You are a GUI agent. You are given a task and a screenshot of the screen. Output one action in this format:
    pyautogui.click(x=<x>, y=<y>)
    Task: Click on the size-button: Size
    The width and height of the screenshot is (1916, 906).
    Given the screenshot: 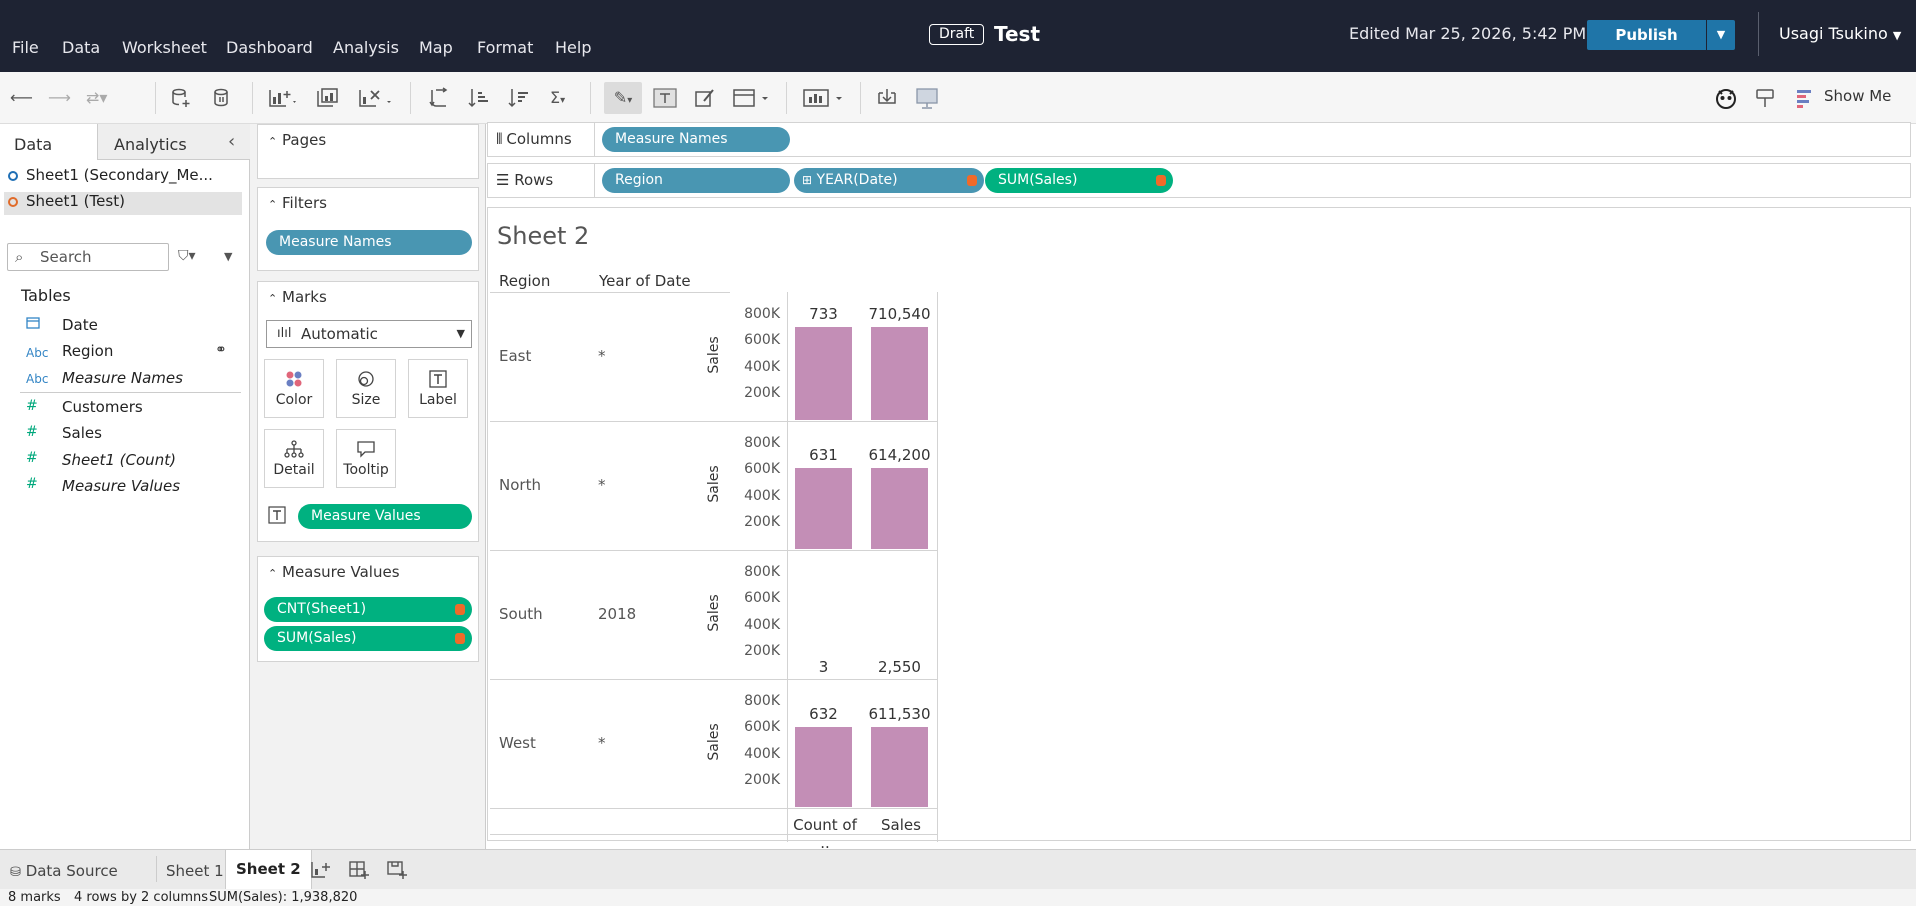 What is the action you would take?
    pyautogui.click(x=366, y=388)
    